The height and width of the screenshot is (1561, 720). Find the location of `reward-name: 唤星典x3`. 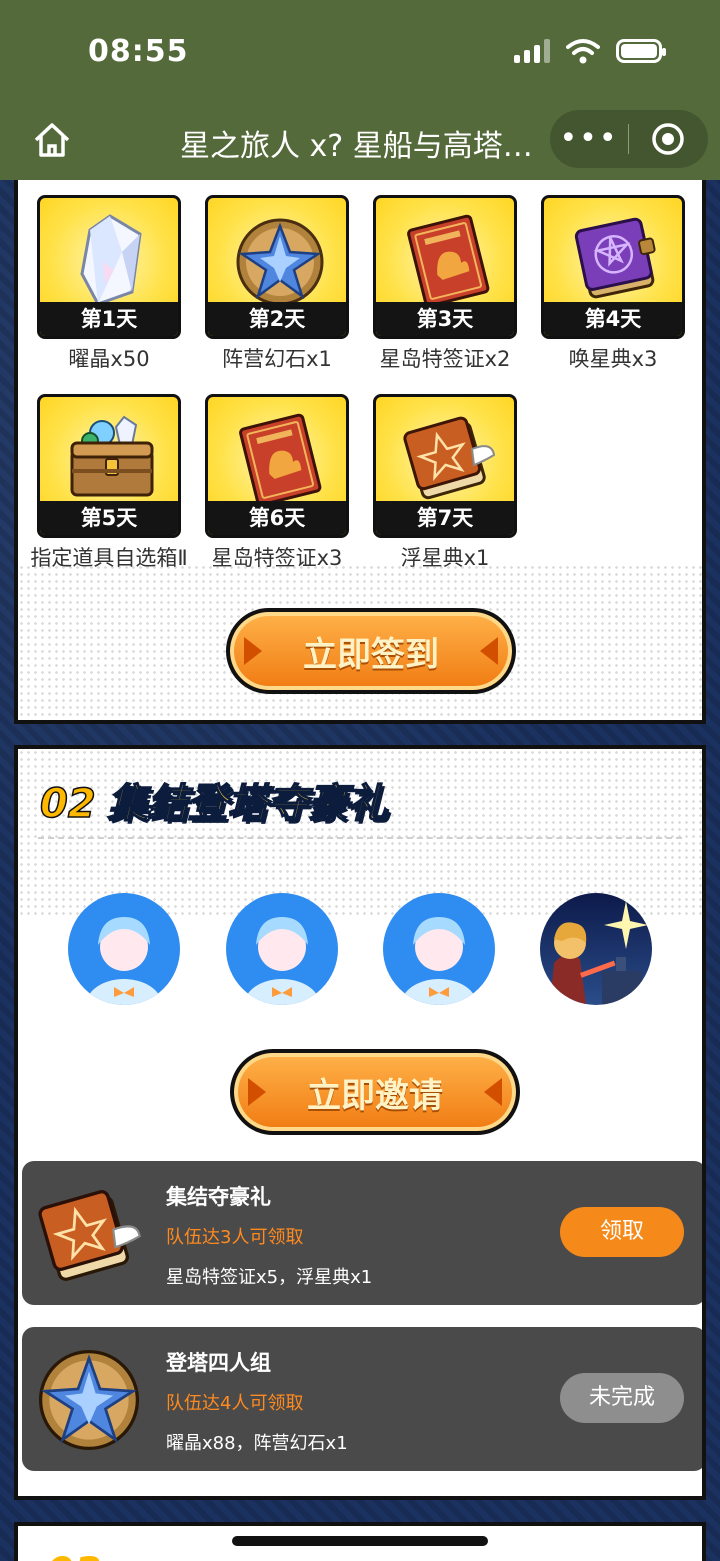

reward-name: 唤星典x3 is located at coordinates (613, 359).